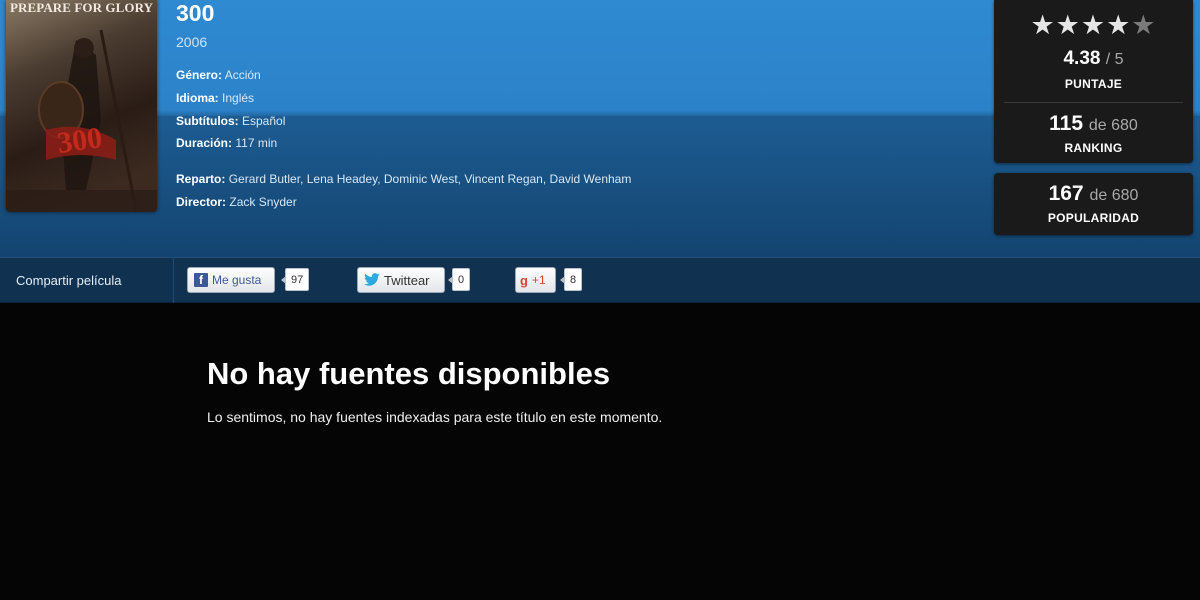  What do you see at coordinates (204, 143) in the screenshot?
I see `detail-label: Duración:` at bounding box center [204, 143].